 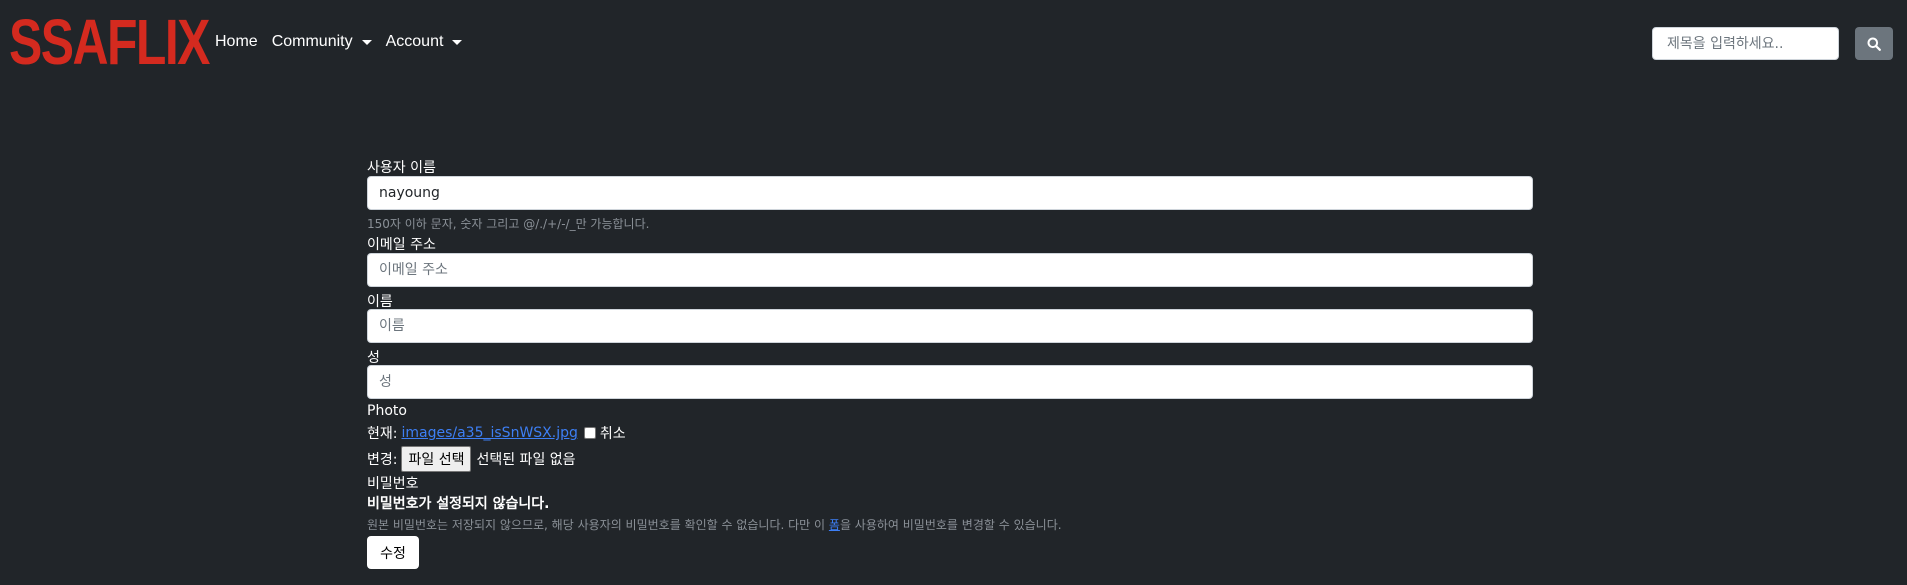 I want to click on search-button, so click(x=1874, y=43).